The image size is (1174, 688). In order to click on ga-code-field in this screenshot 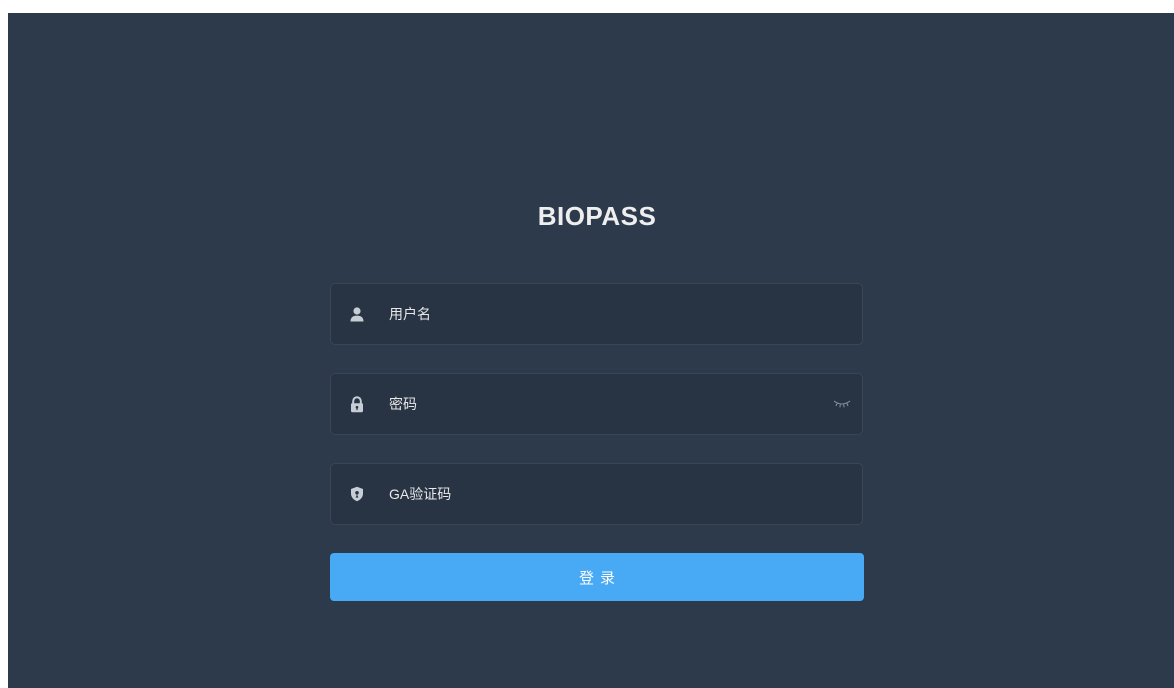, I will do `click(596, 494)`.